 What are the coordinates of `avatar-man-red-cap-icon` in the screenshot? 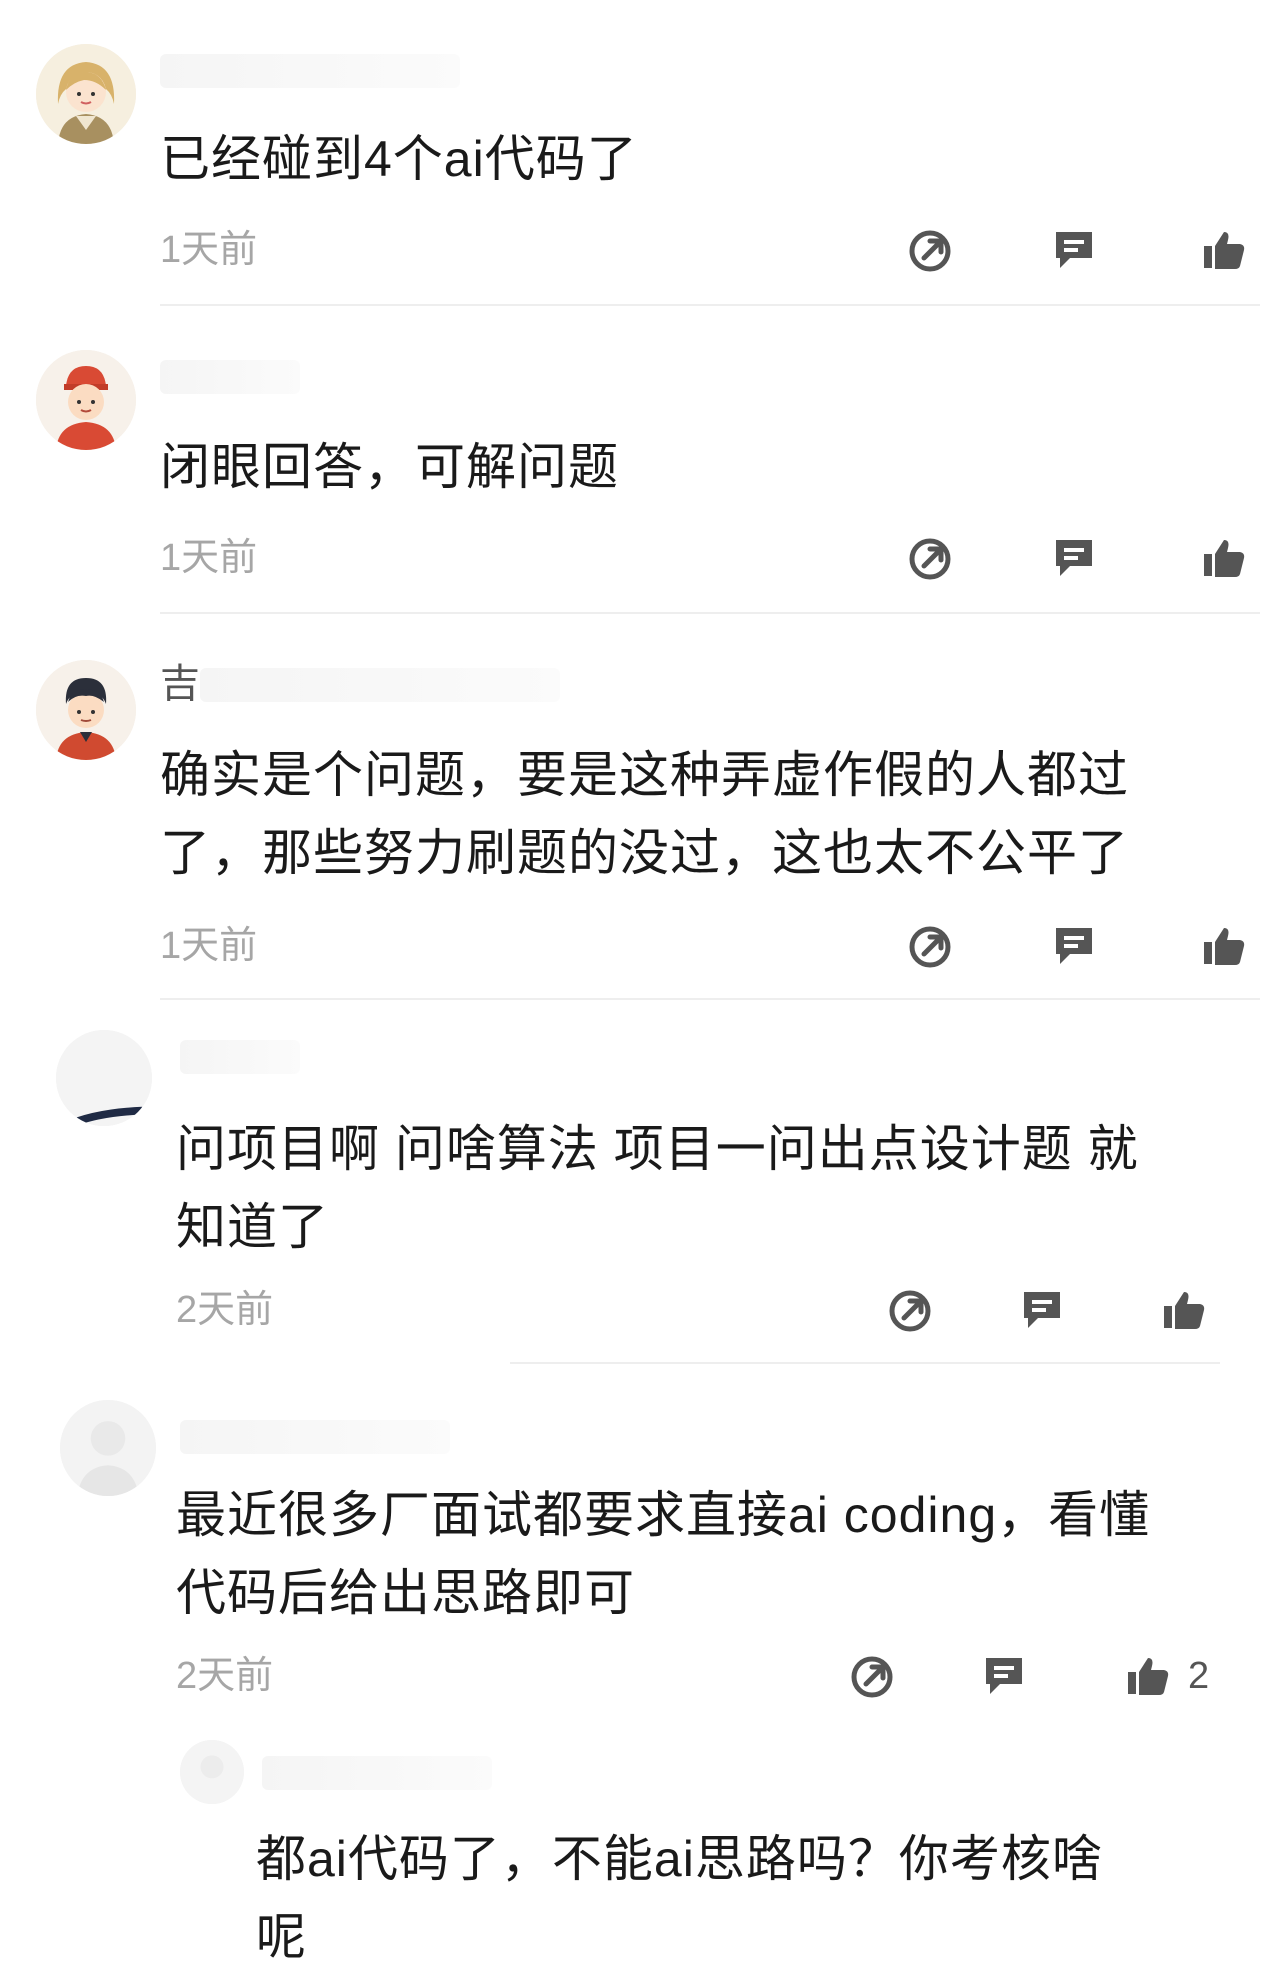 It's located at (86, 400).